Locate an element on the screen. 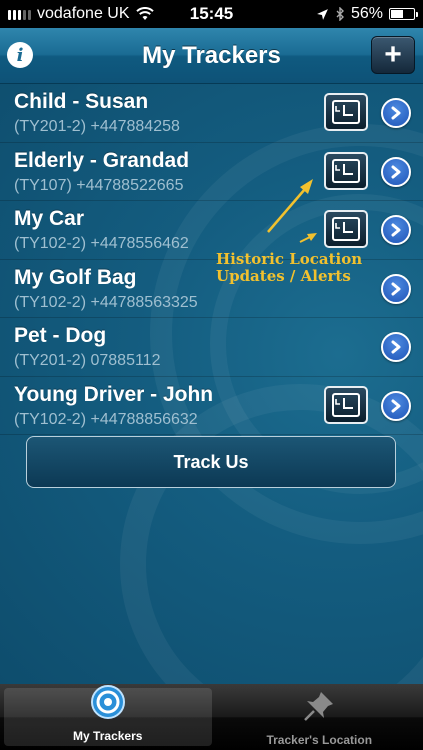 This screenshot has width=423, height=750. annotation-line: Updates / Alerts is located at coordinates (283, 276).